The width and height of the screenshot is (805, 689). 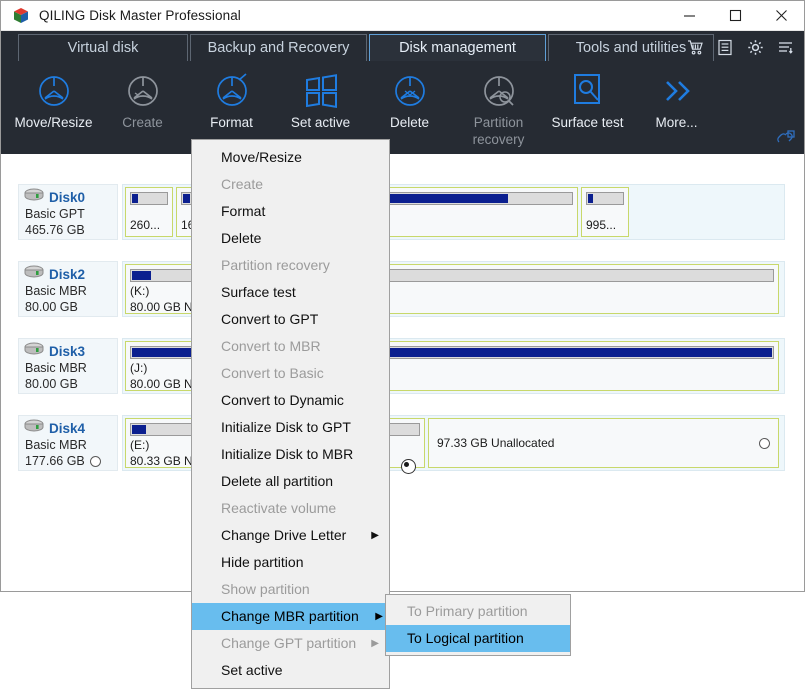 I want to click on disk-info-panel: Disk0 Basic GPT 465.76 GB, so click(x=68, y=212).